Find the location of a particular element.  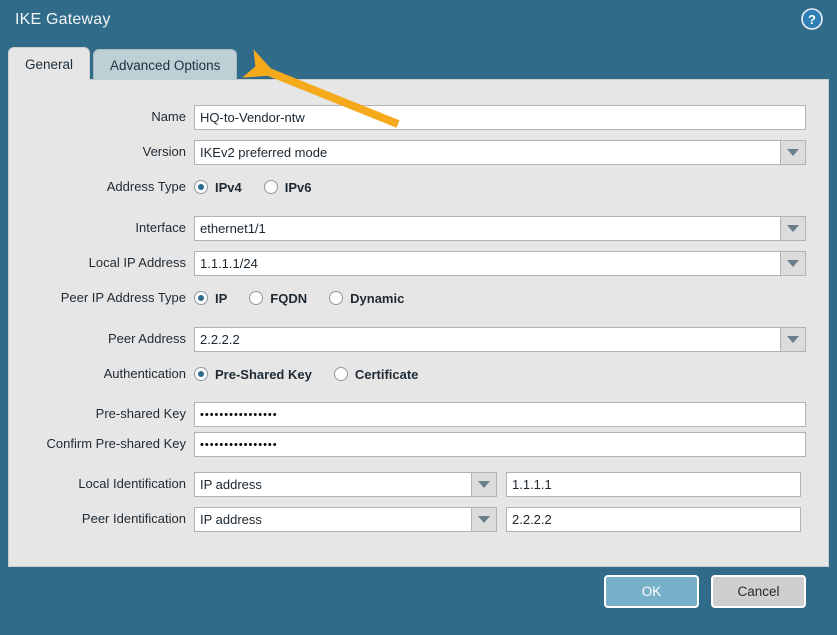

help-circle-icon: ? is located at coordinates (812, 19).